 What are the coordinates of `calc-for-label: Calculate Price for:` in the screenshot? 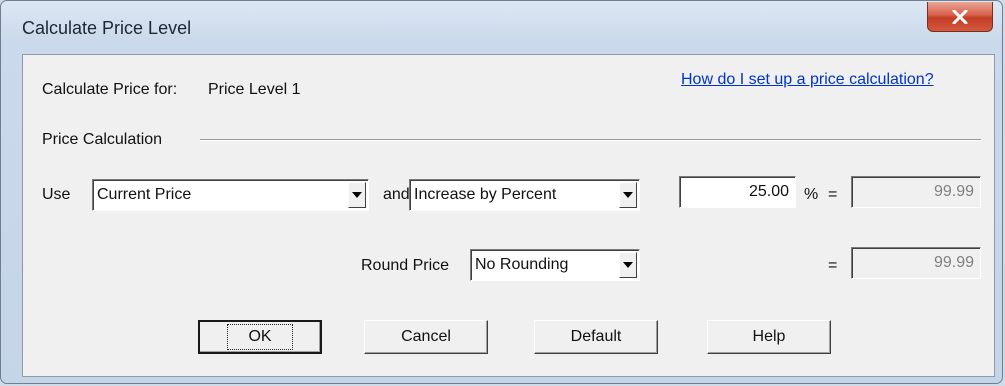 It's located at (110, 89).